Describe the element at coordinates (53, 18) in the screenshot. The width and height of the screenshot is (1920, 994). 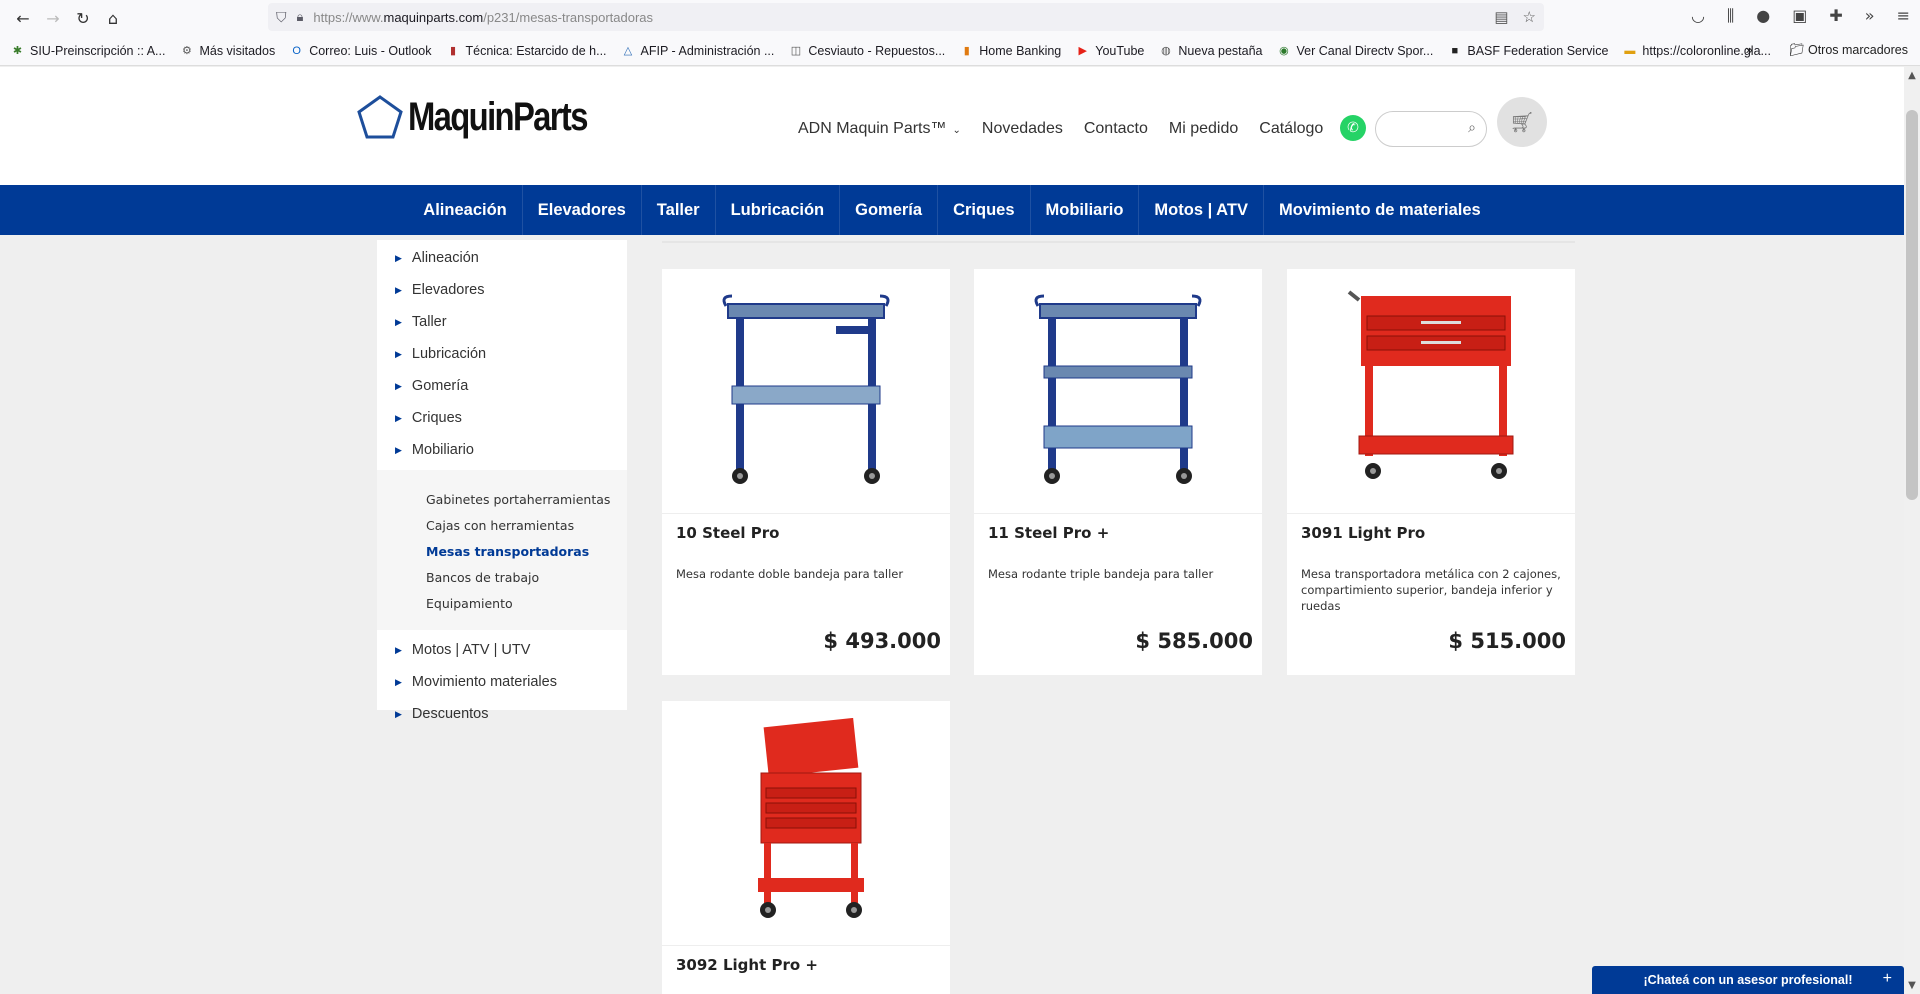
I see `forward-icon: →` at that location.